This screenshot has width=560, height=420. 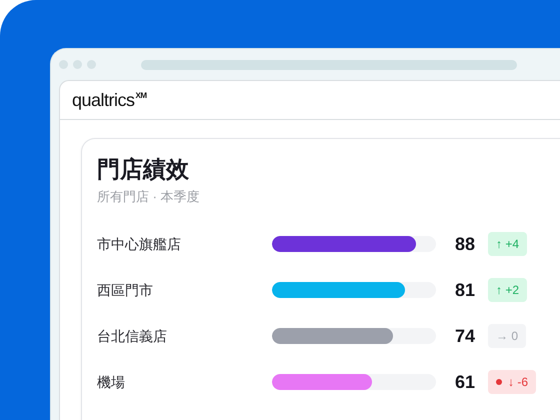 I want to click on store-name: 市中心旗艦店, so click(x=139, y=244).